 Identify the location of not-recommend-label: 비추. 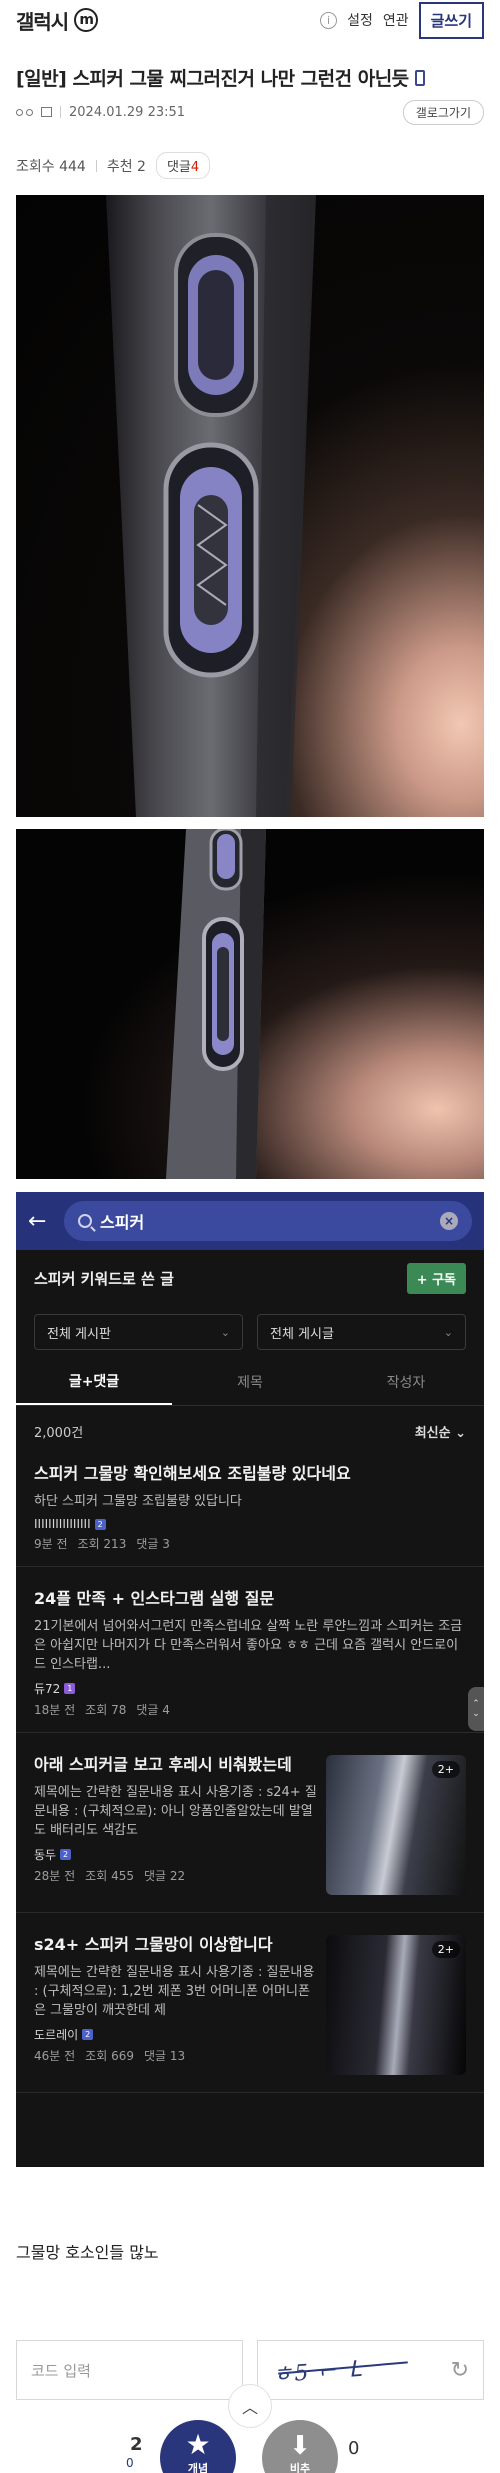
(300, 2467).